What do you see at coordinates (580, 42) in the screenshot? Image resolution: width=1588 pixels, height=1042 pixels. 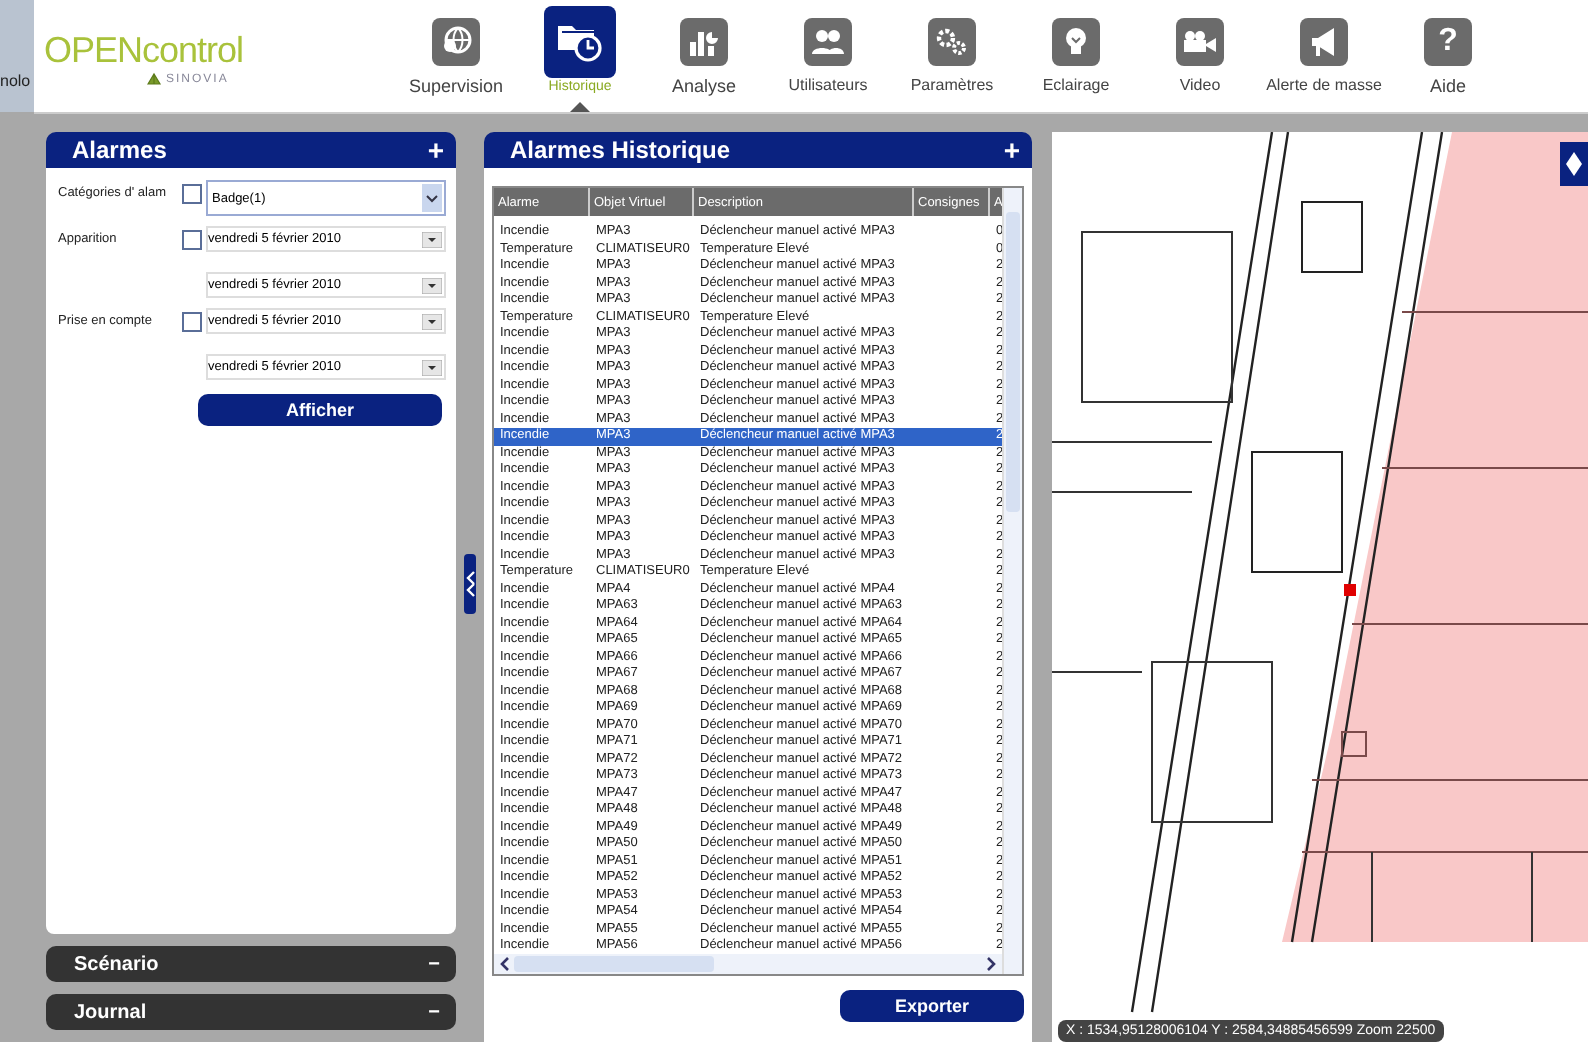 I see `folder-clock-icon` at bounding box center [580, 42].